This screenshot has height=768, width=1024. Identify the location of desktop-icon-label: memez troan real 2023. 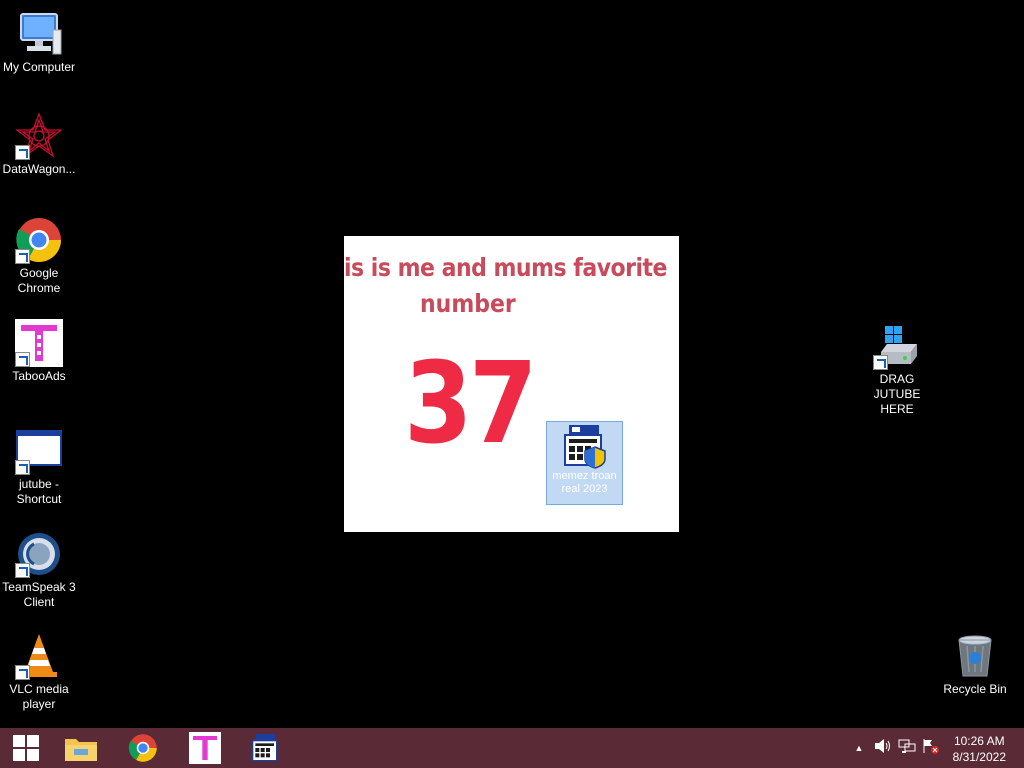
(584, 482).